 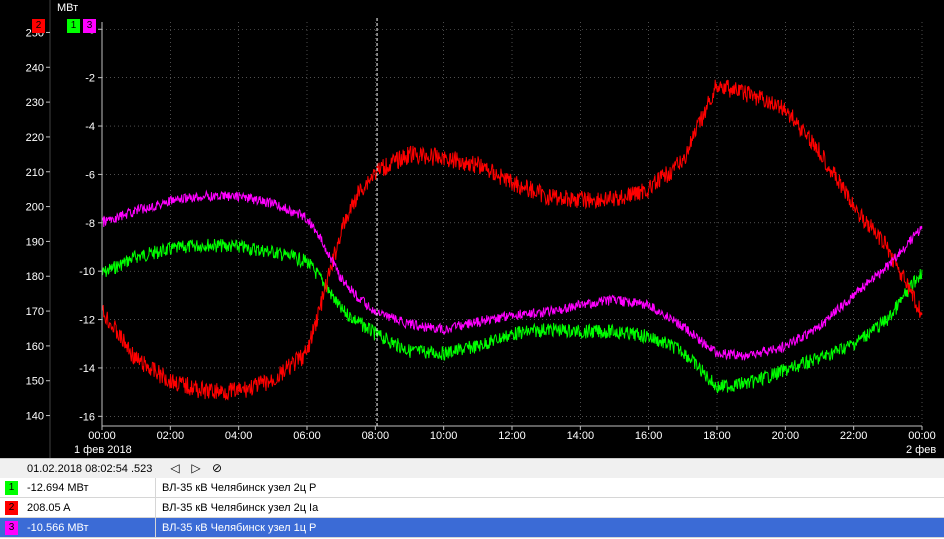 What do you see at coordinates (87, 417) in the screenshot?
I see `right-axis-tick-label: -16` at bounding box center [87, 417].